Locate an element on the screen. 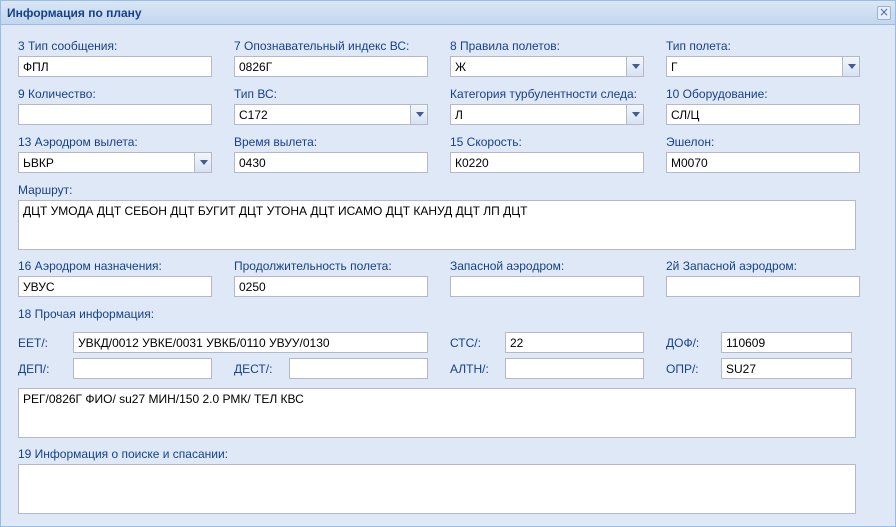 Image resolution: width=896 pixels, height=527 pixels. msg-type-field: ФПЛ is located at coordinates (115, 66).